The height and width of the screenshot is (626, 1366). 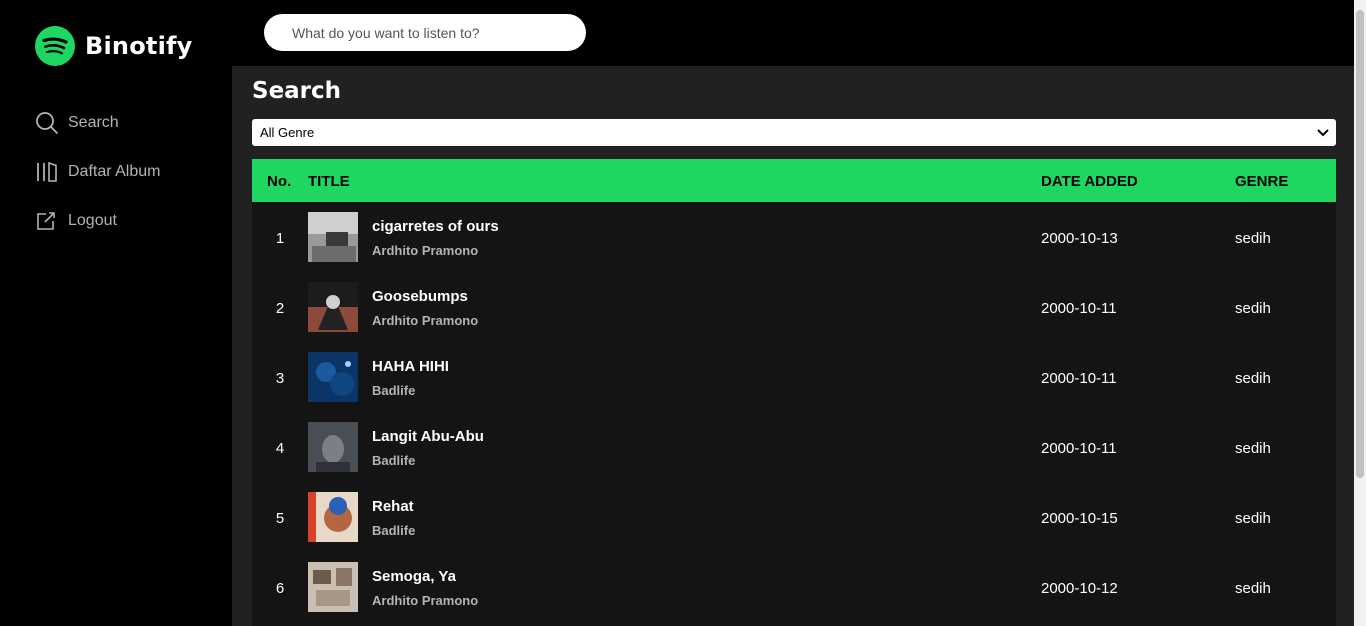 I want to click on library-icon, so click(x=47, y=172).